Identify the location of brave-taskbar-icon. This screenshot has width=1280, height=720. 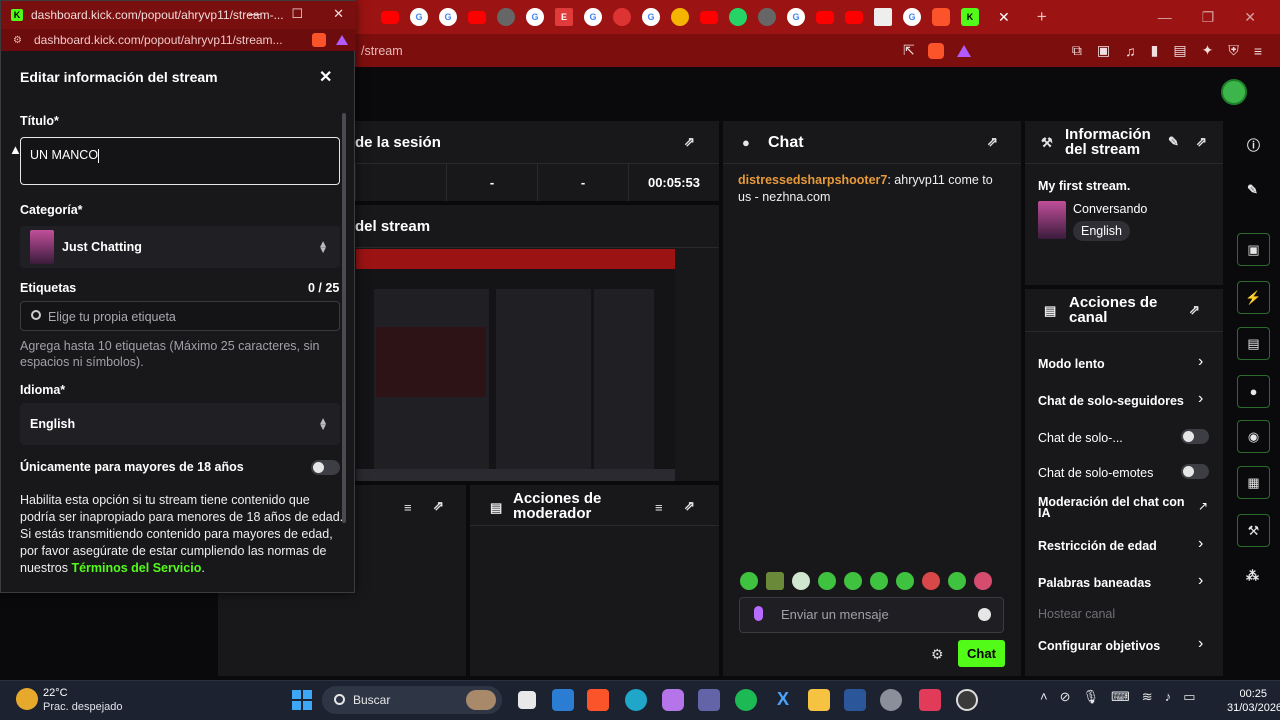
(598, 700).